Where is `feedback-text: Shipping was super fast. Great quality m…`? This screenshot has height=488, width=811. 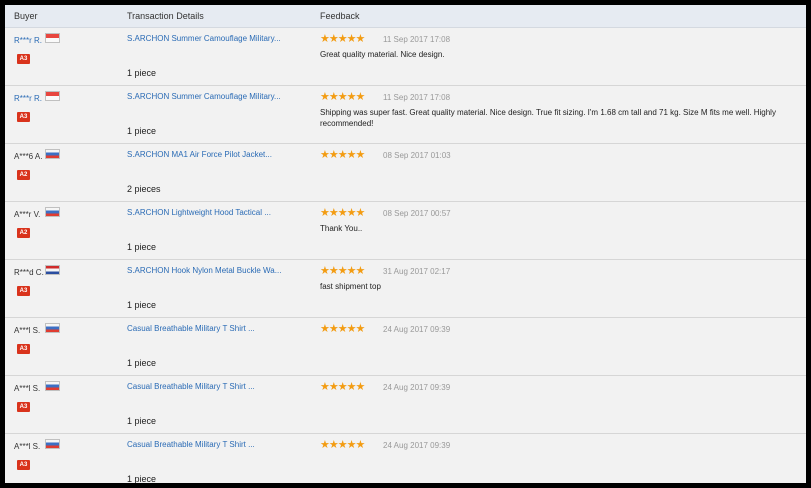
feedback-text: Shipping was super fast. Great quality m… is located at coordinates (548, 118).